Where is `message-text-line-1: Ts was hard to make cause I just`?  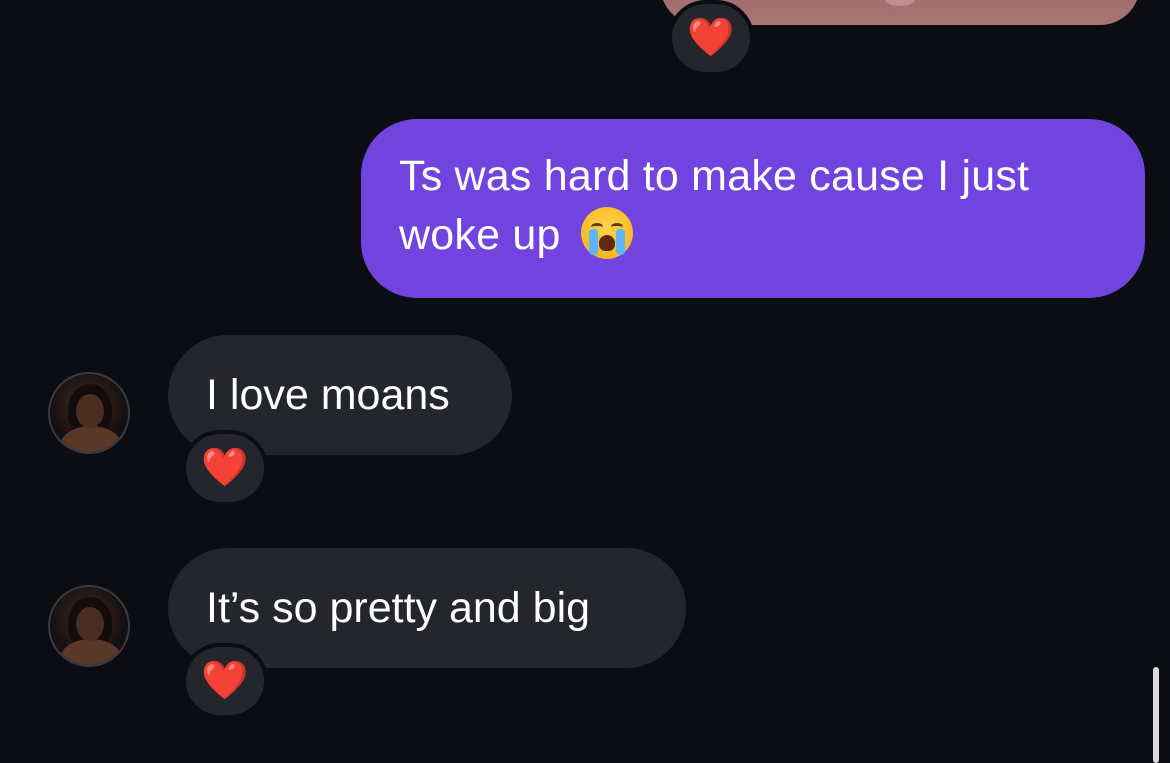
message-text-line-1: Ts was hard to make cause I just is located at coordinates (714, 176).